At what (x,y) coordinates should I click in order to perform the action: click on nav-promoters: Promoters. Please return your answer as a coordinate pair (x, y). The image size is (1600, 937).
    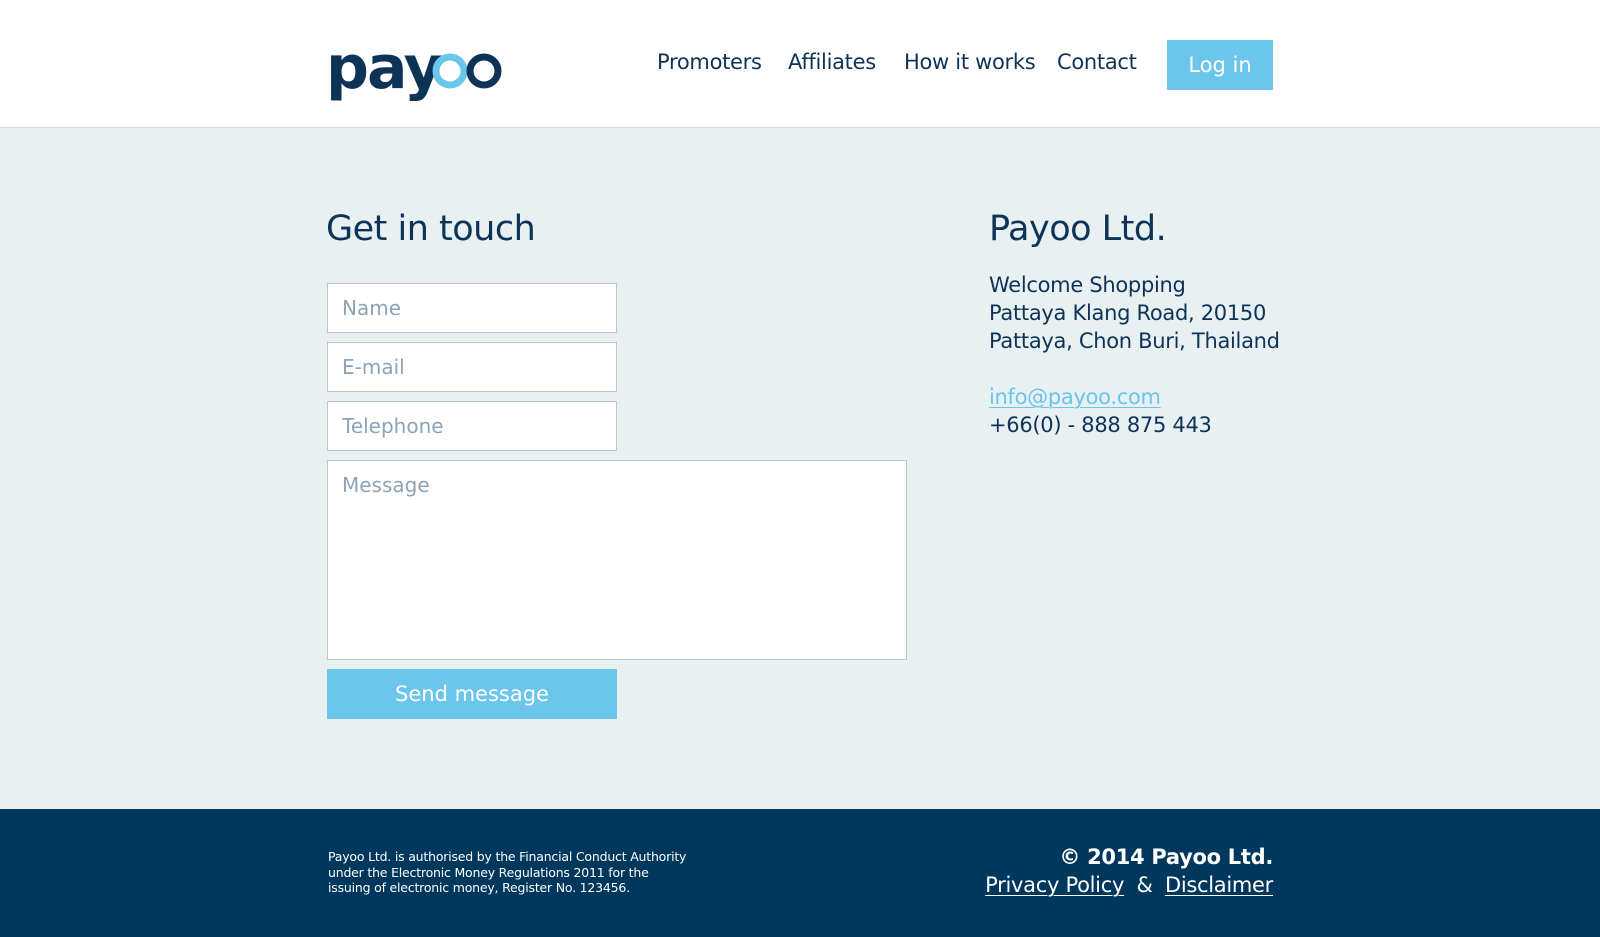
    Looking at the image, I should click on (709, 62).